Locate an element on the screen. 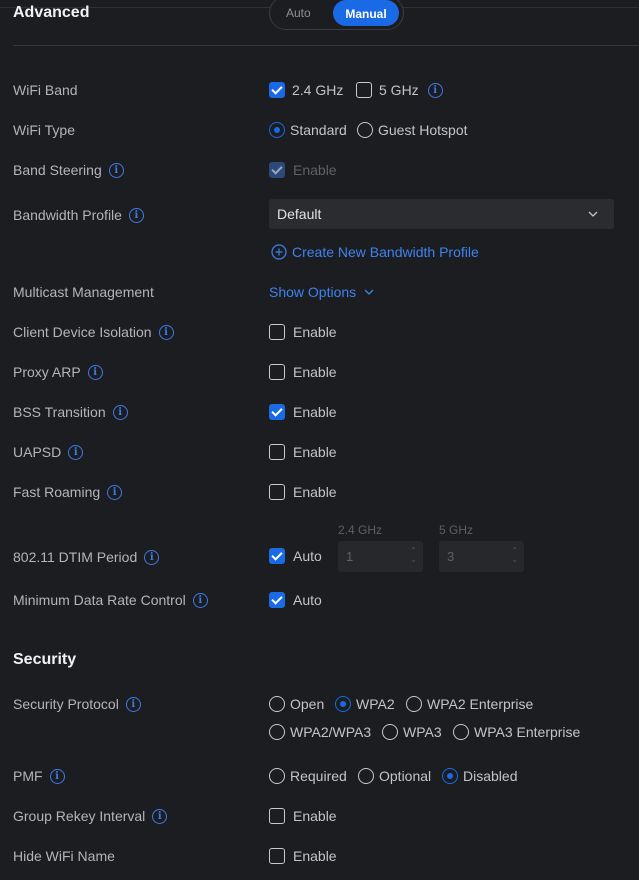  hide-wifi-name-label: Hide WiFi Name is located at coordinates (64, 856).